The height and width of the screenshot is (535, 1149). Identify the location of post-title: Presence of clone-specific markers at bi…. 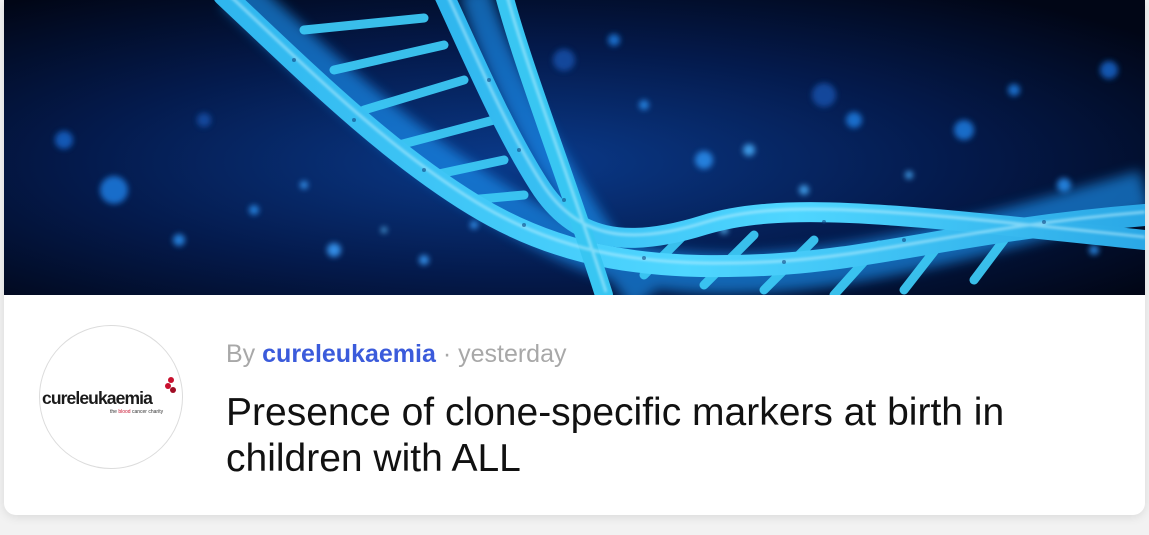
(676, 436).